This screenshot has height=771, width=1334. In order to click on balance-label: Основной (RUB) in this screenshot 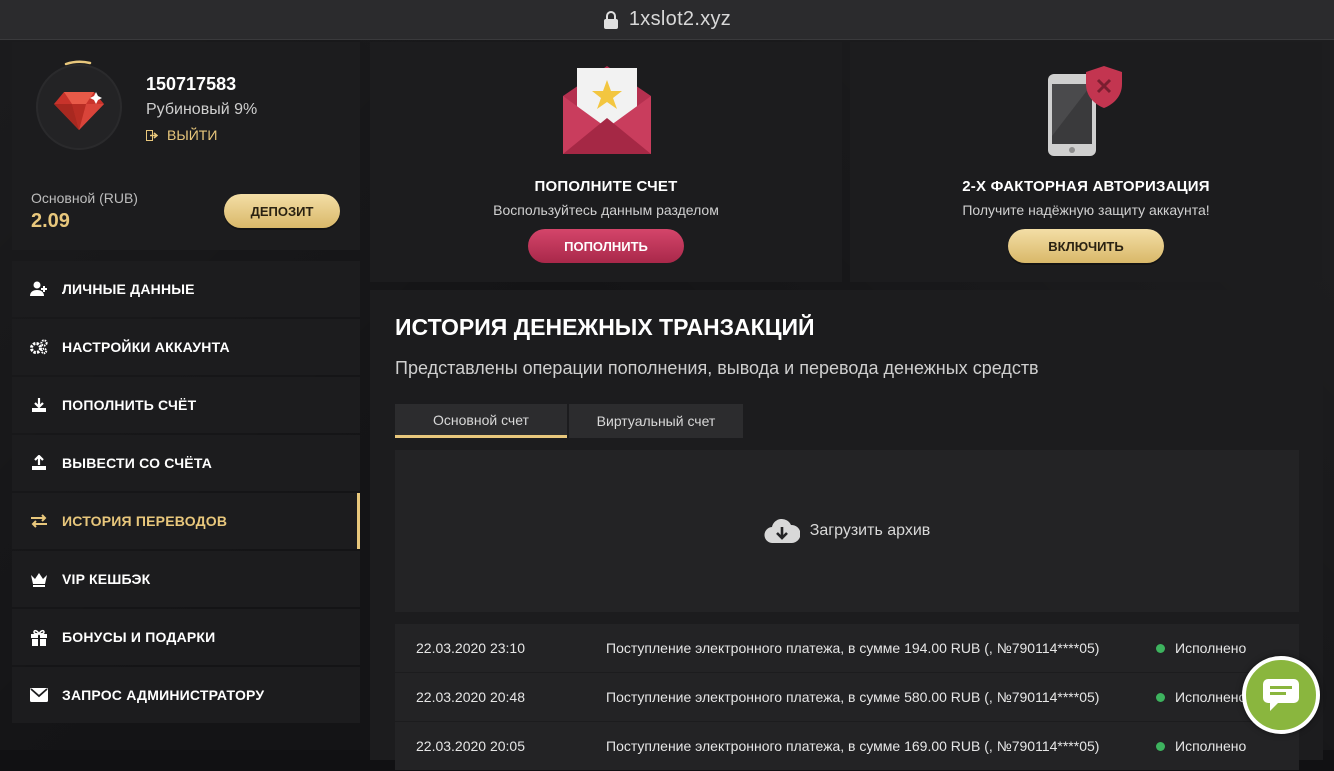, I will do `click(84, 198)`.